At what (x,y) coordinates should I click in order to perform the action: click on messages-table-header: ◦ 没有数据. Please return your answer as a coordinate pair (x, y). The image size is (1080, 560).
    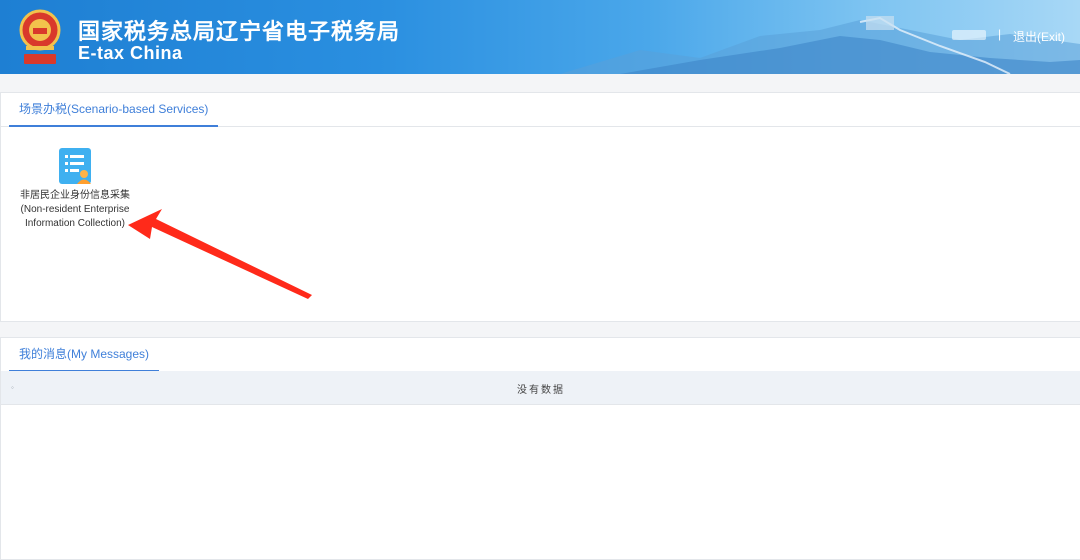
    Looking at the image, I should click on (540, 388).